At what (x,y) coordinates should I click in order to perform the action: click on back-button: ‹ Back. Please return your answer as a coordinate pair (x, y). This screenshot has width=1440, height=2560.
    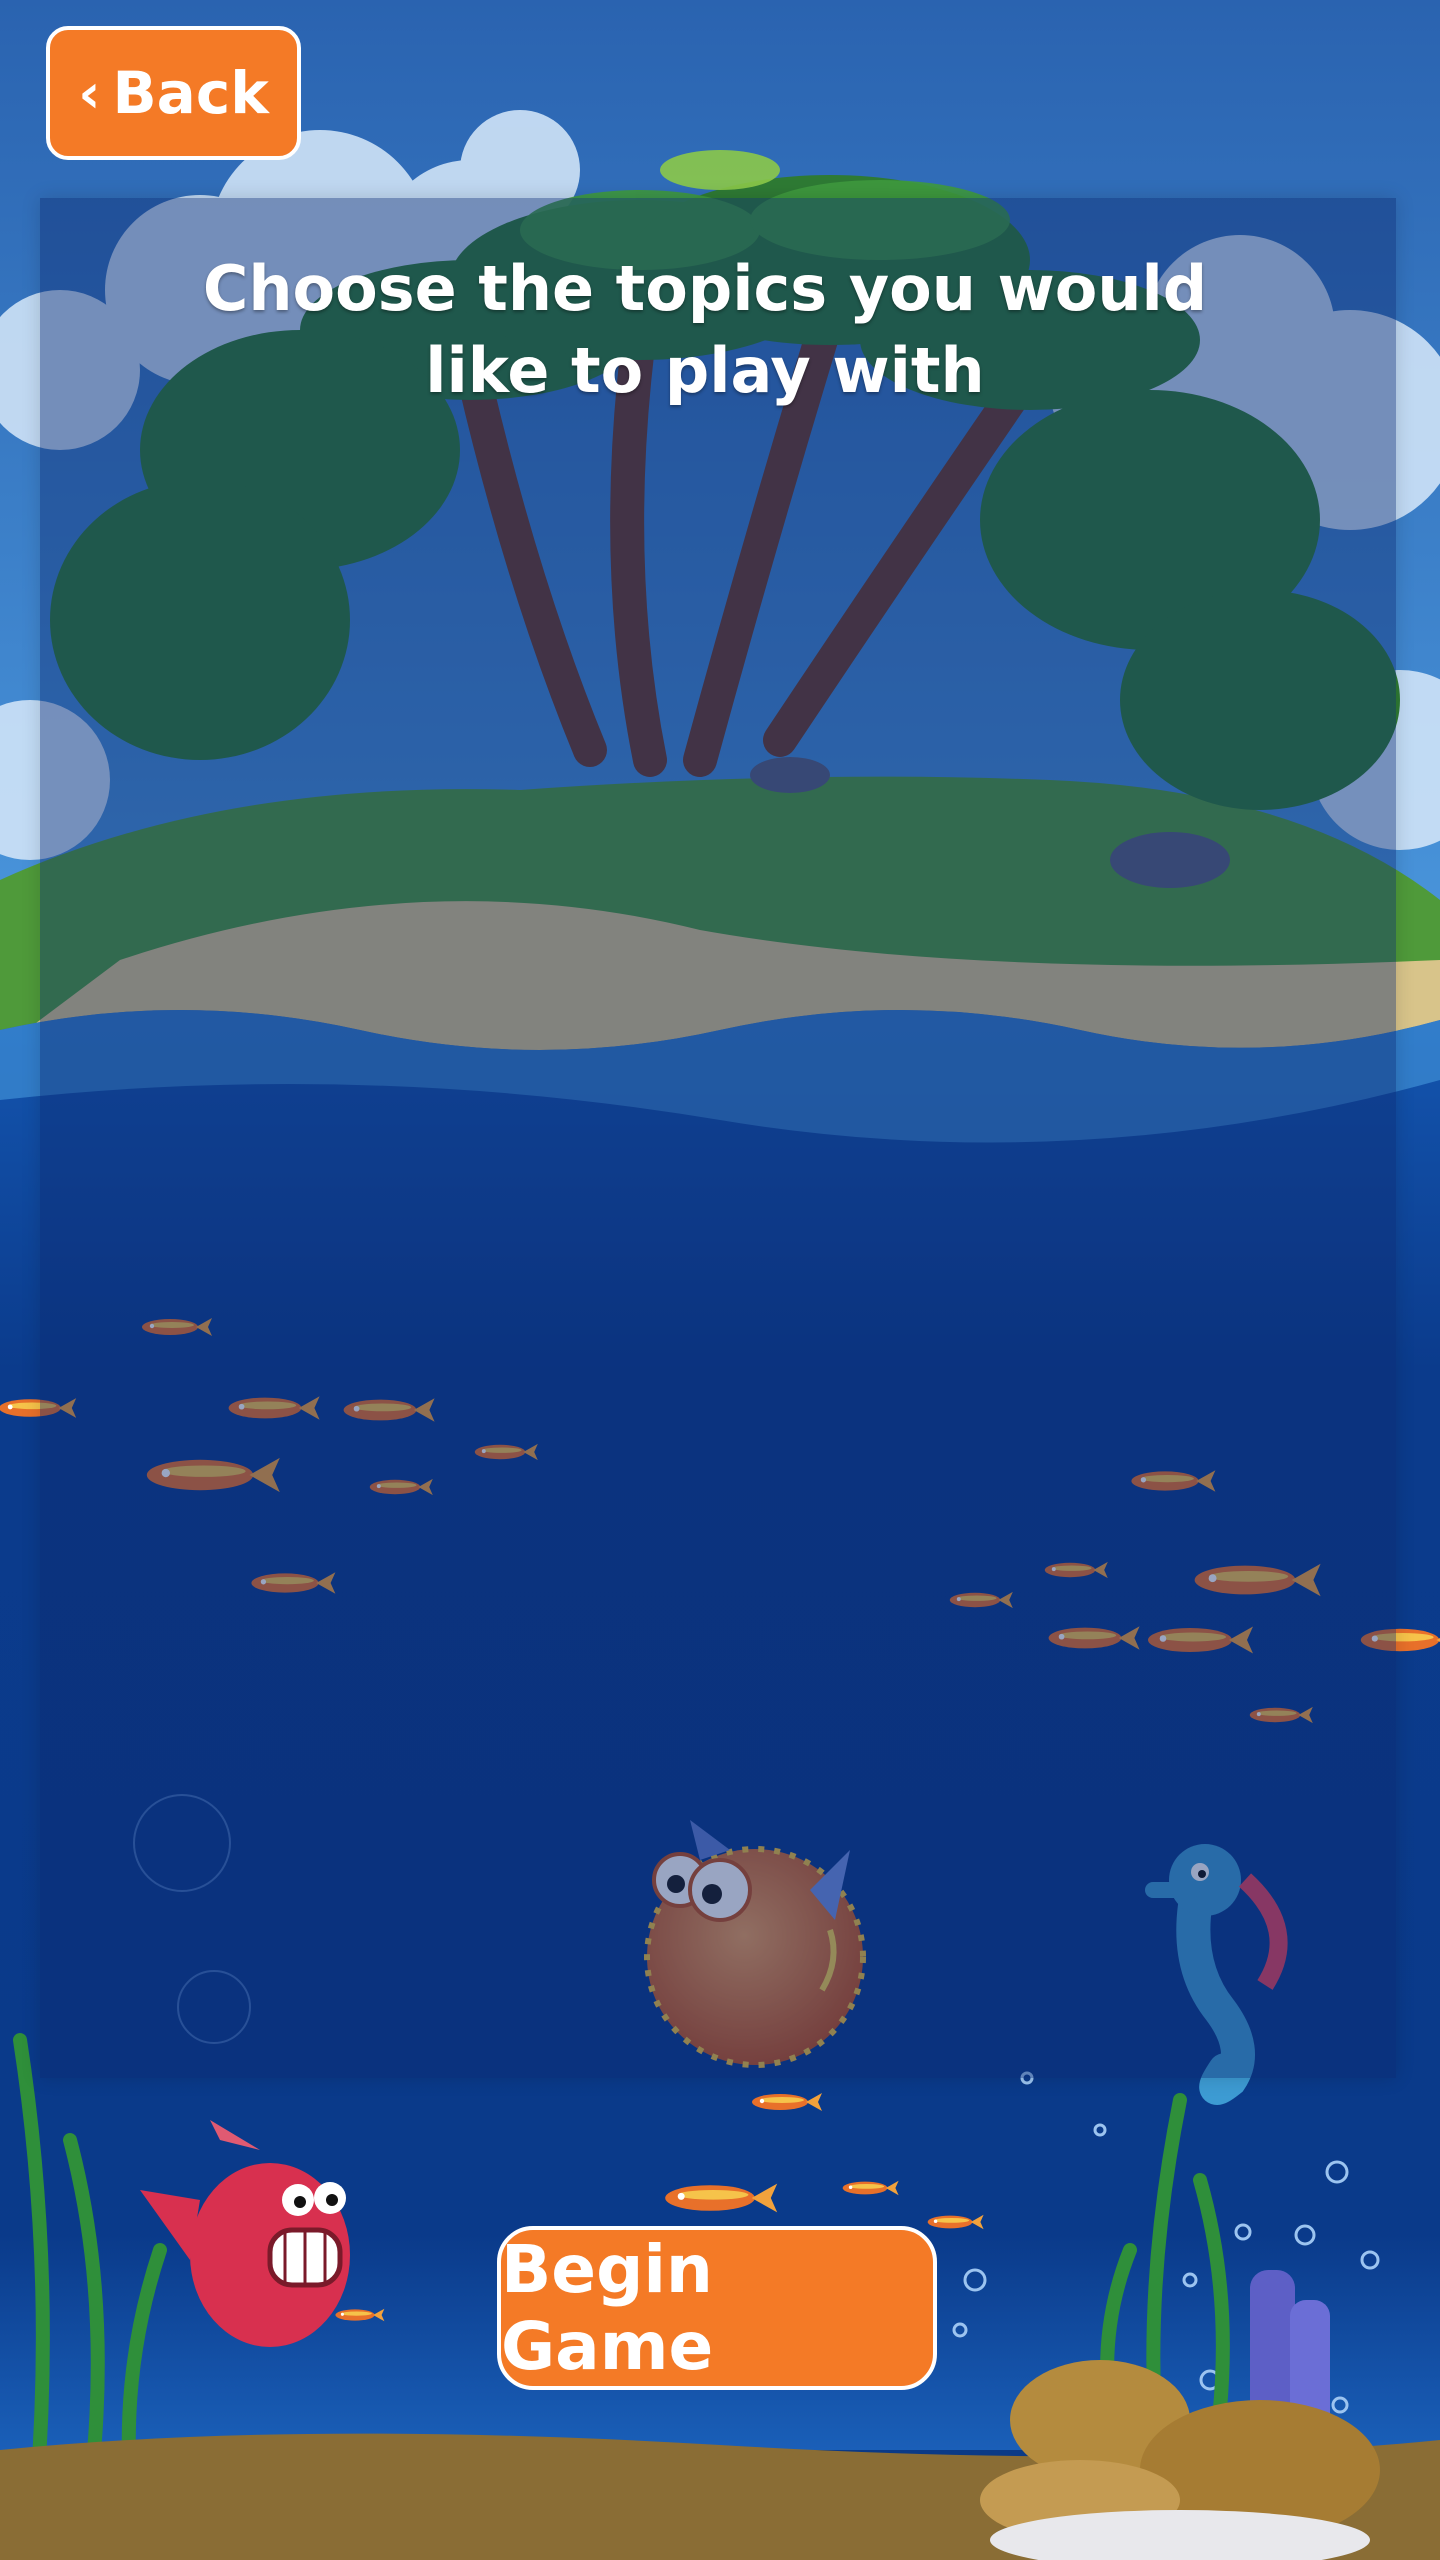
    Looking at the image, I should click on (173, 93).